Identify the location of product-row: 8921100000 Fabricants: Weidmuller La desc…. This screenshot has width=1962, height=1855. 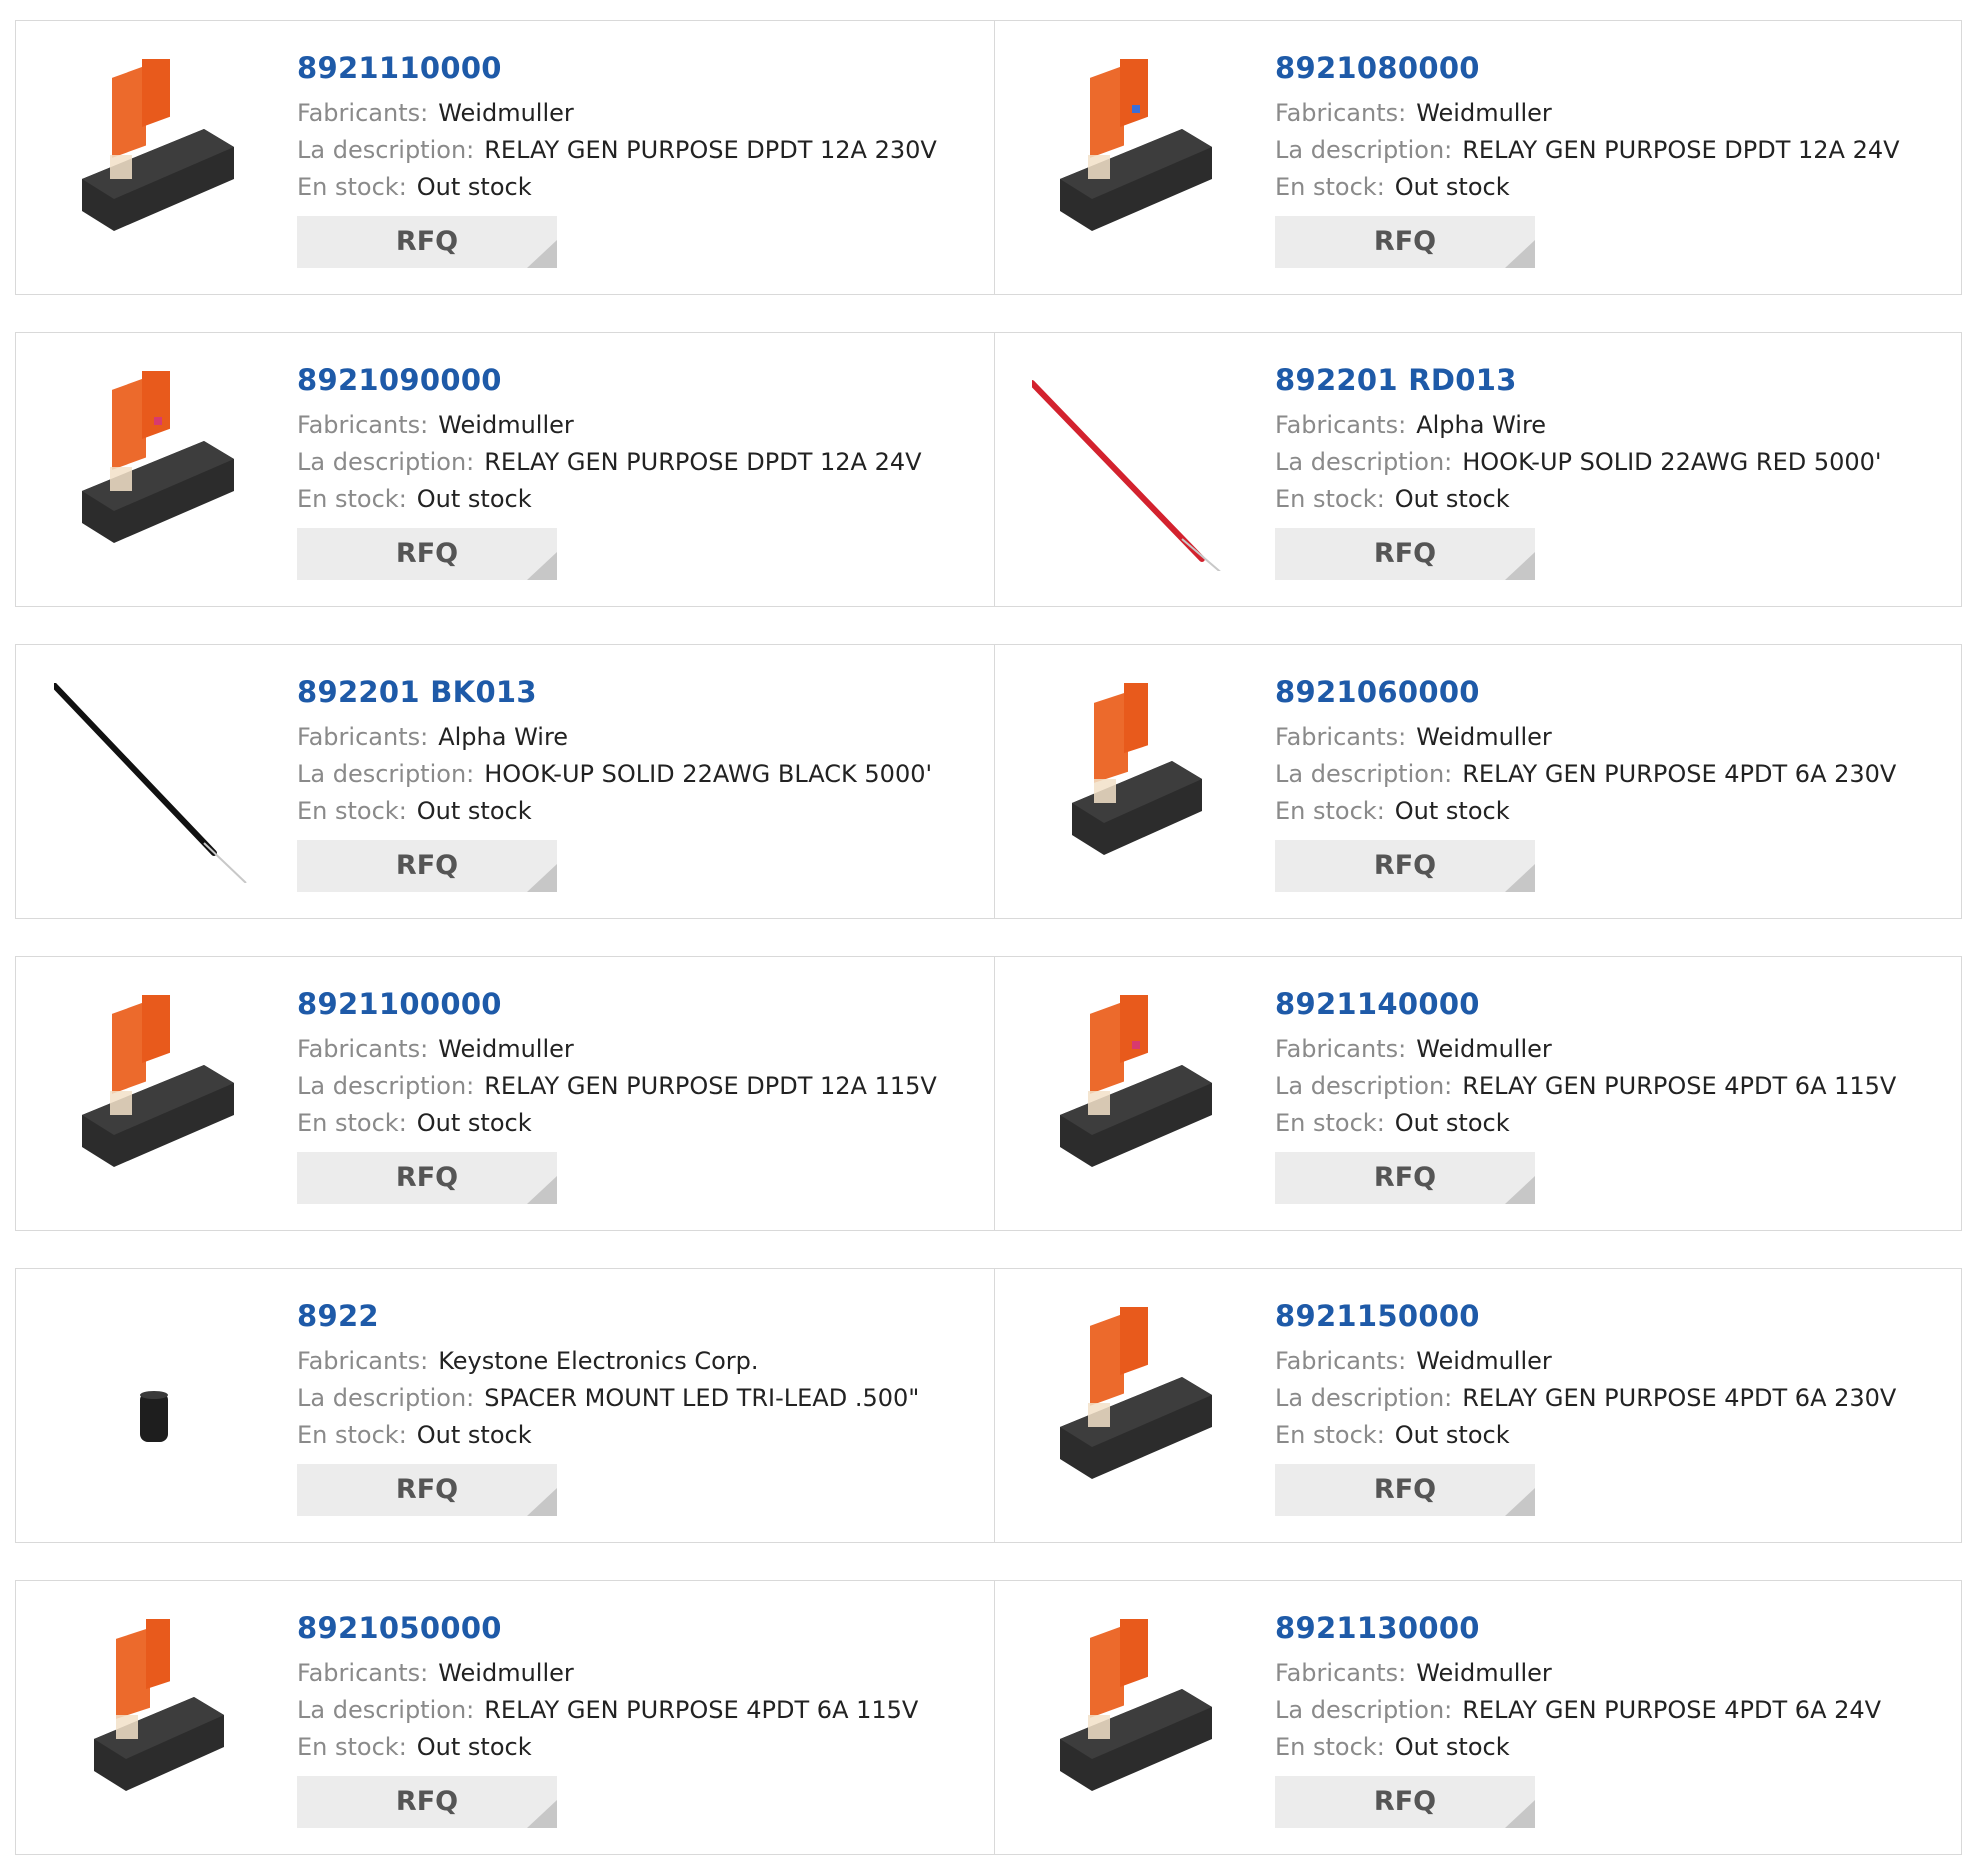
(988, 1093).